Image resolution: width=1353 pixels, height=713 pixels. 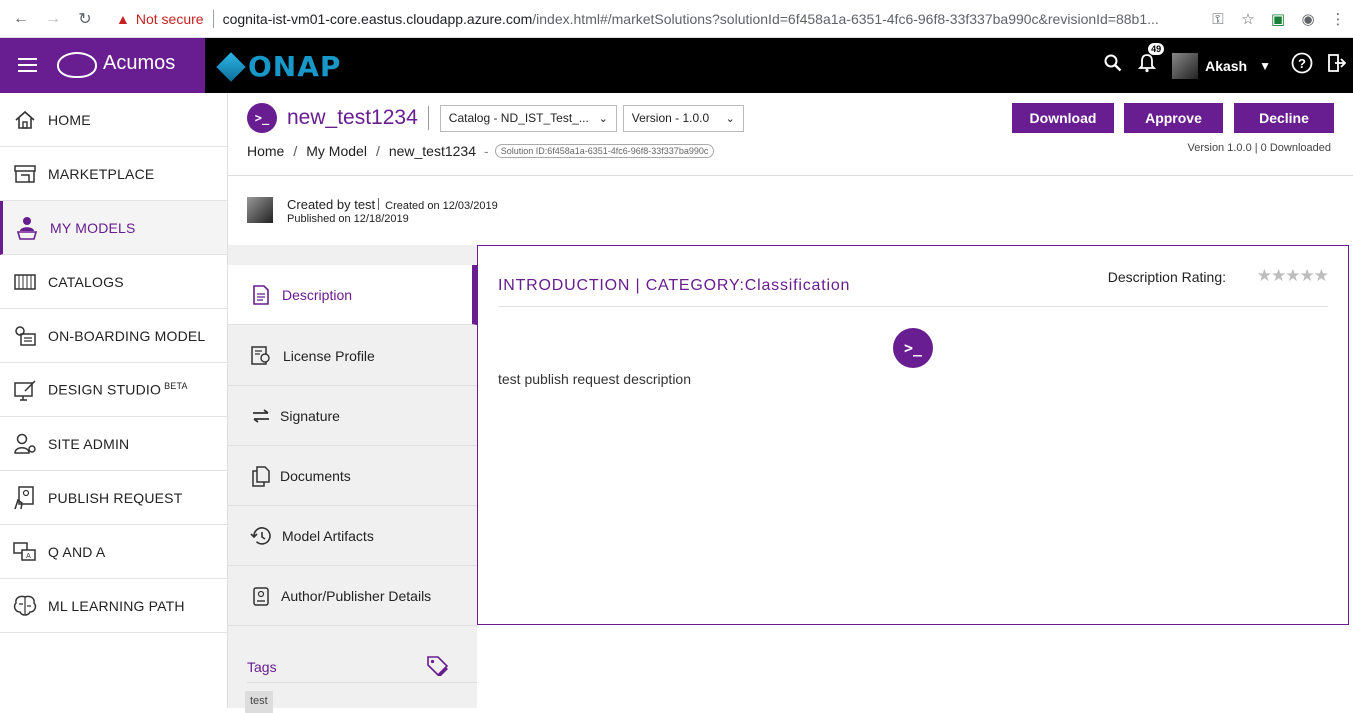 What do you see at coordinates (113, 498) in the screenshot?
I see `sidebar-item-publish-request: PUBLISH REQUEST` at bounding box center [113, 498].